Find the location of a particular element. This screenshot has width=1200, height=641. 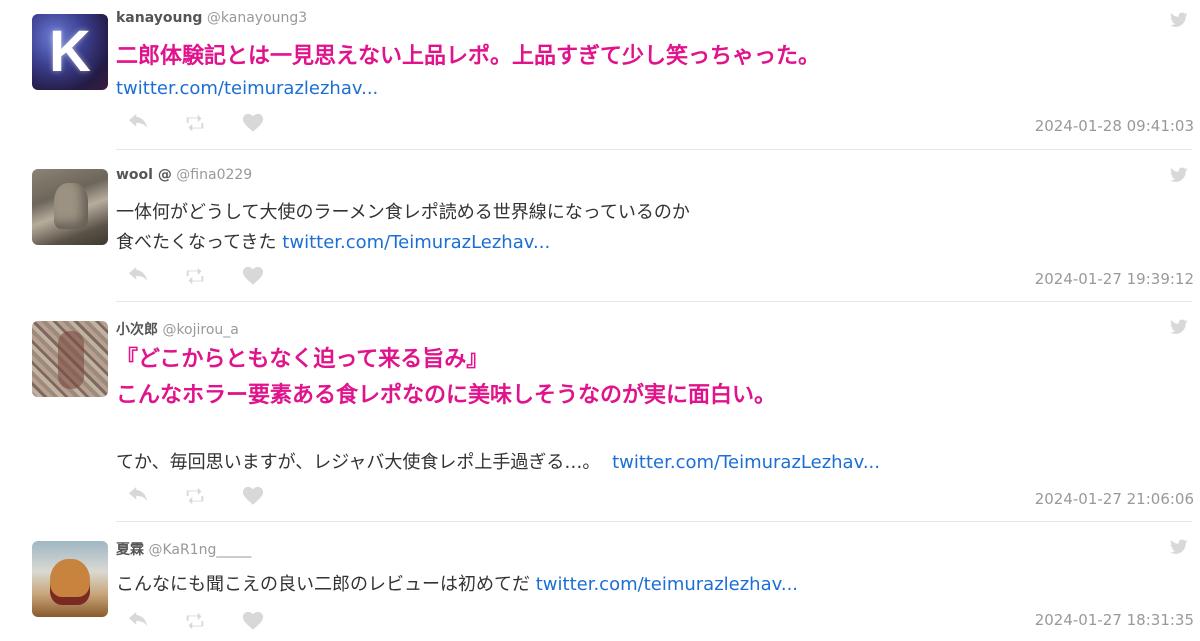

user-name: 夏霖 is located at coordinates (130, 550).